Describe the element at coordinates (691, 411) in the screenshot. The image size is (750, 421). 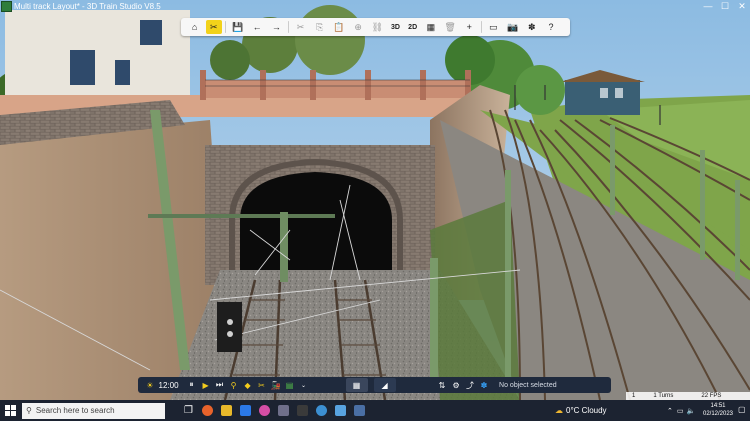
I see `volume-icon: 🔈` at that location.